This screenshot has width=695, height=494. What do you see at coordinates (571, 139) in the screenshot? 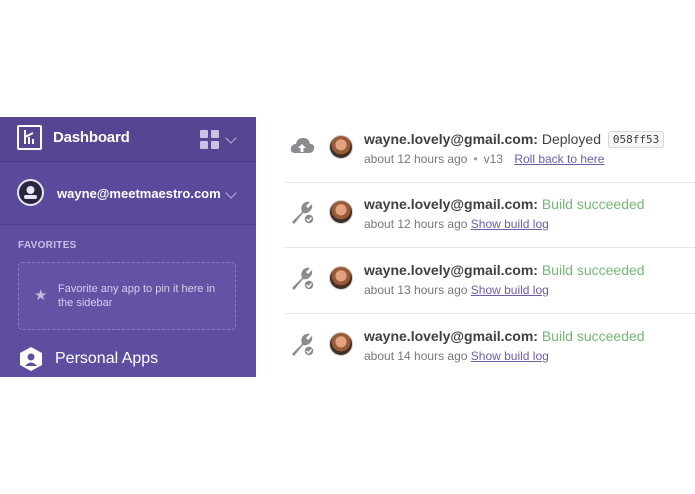
I see `activity-action: Deployed` at bounding box center [571, 139].